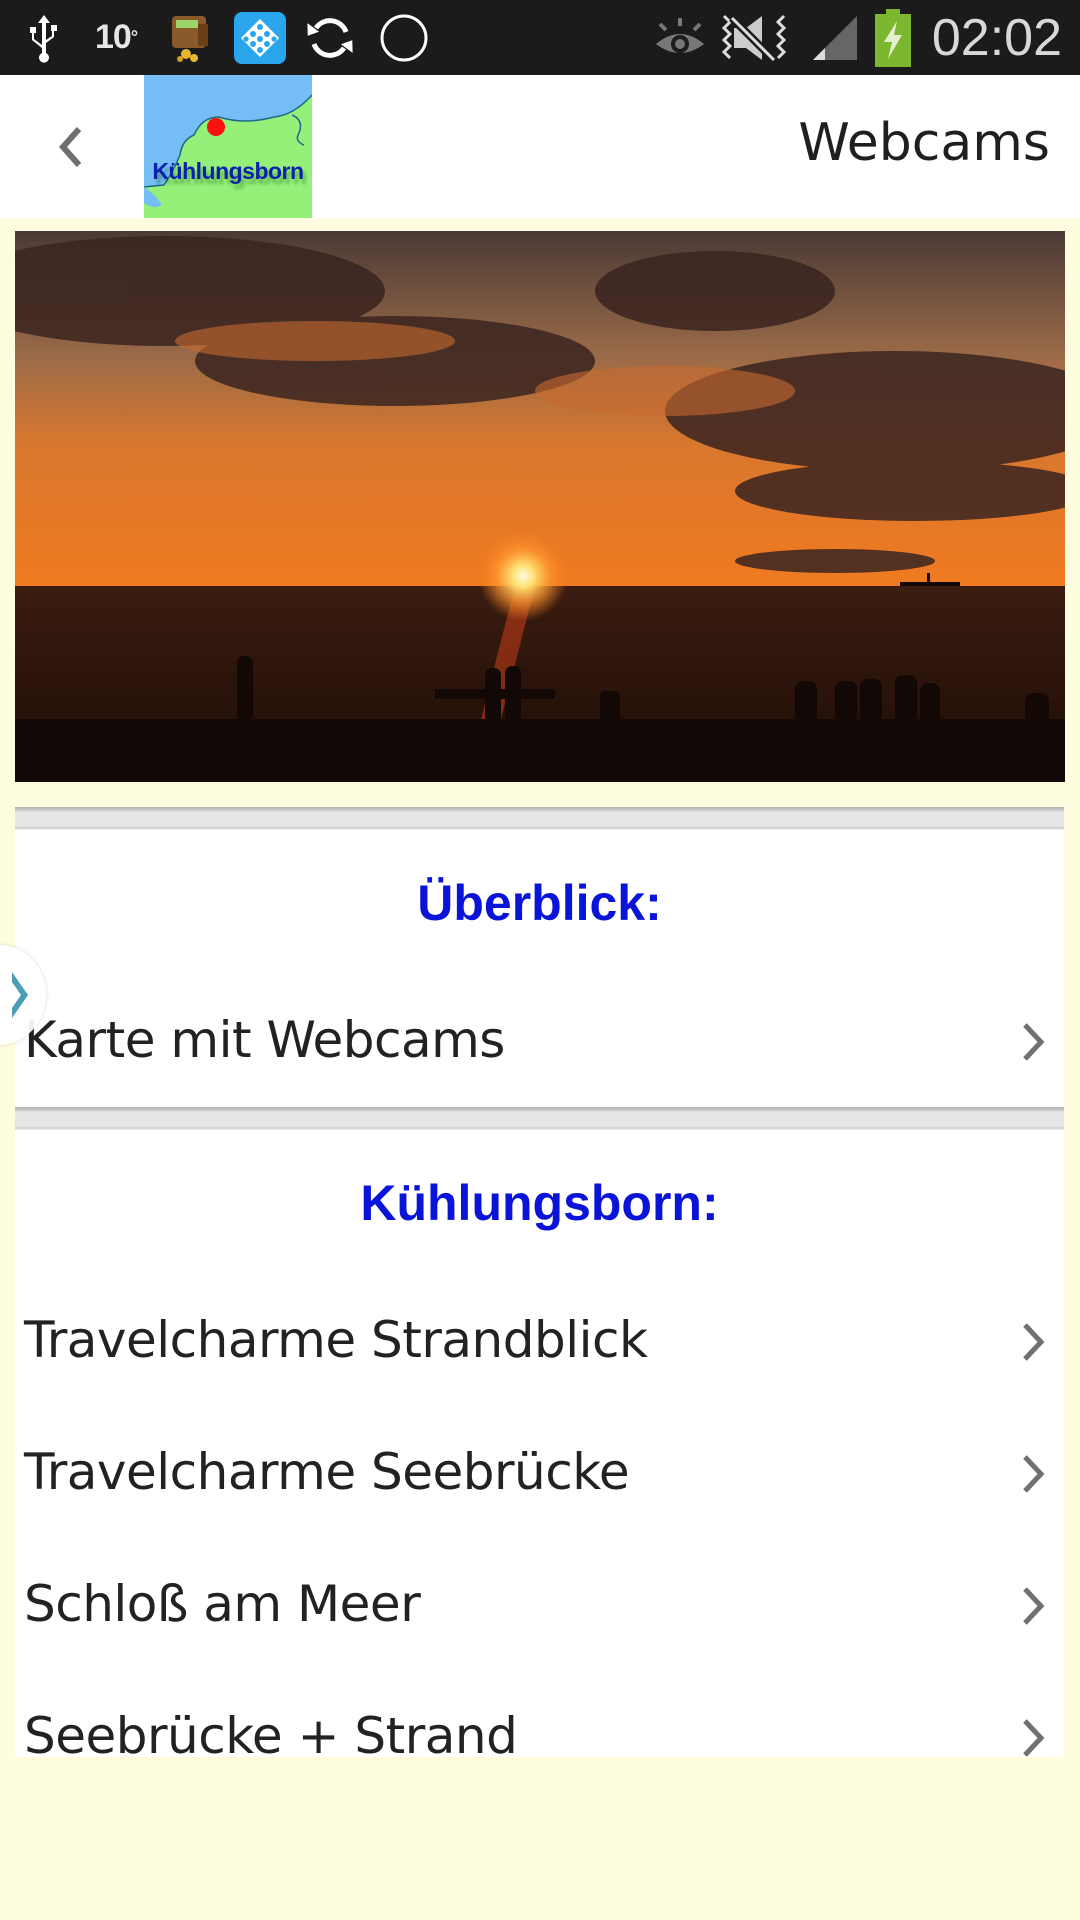  I want to click on chevron-left-icon, so click(70, 147).